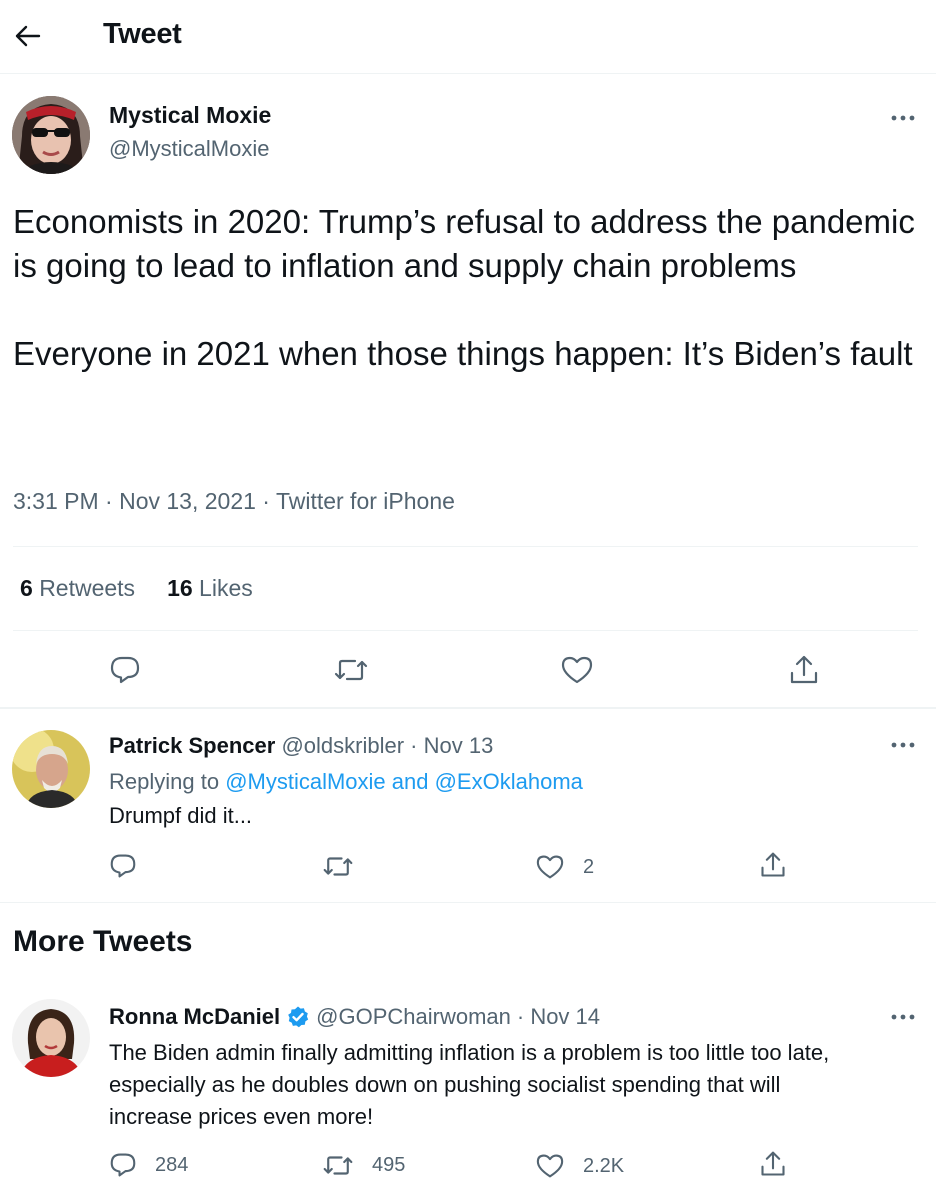 This screenshot has height=1198, width=936. What do you see at coordinates (342, 745) in the screenshot?
I see `reply-author-handle: @oldskribler` at bounding box center [342, 745].